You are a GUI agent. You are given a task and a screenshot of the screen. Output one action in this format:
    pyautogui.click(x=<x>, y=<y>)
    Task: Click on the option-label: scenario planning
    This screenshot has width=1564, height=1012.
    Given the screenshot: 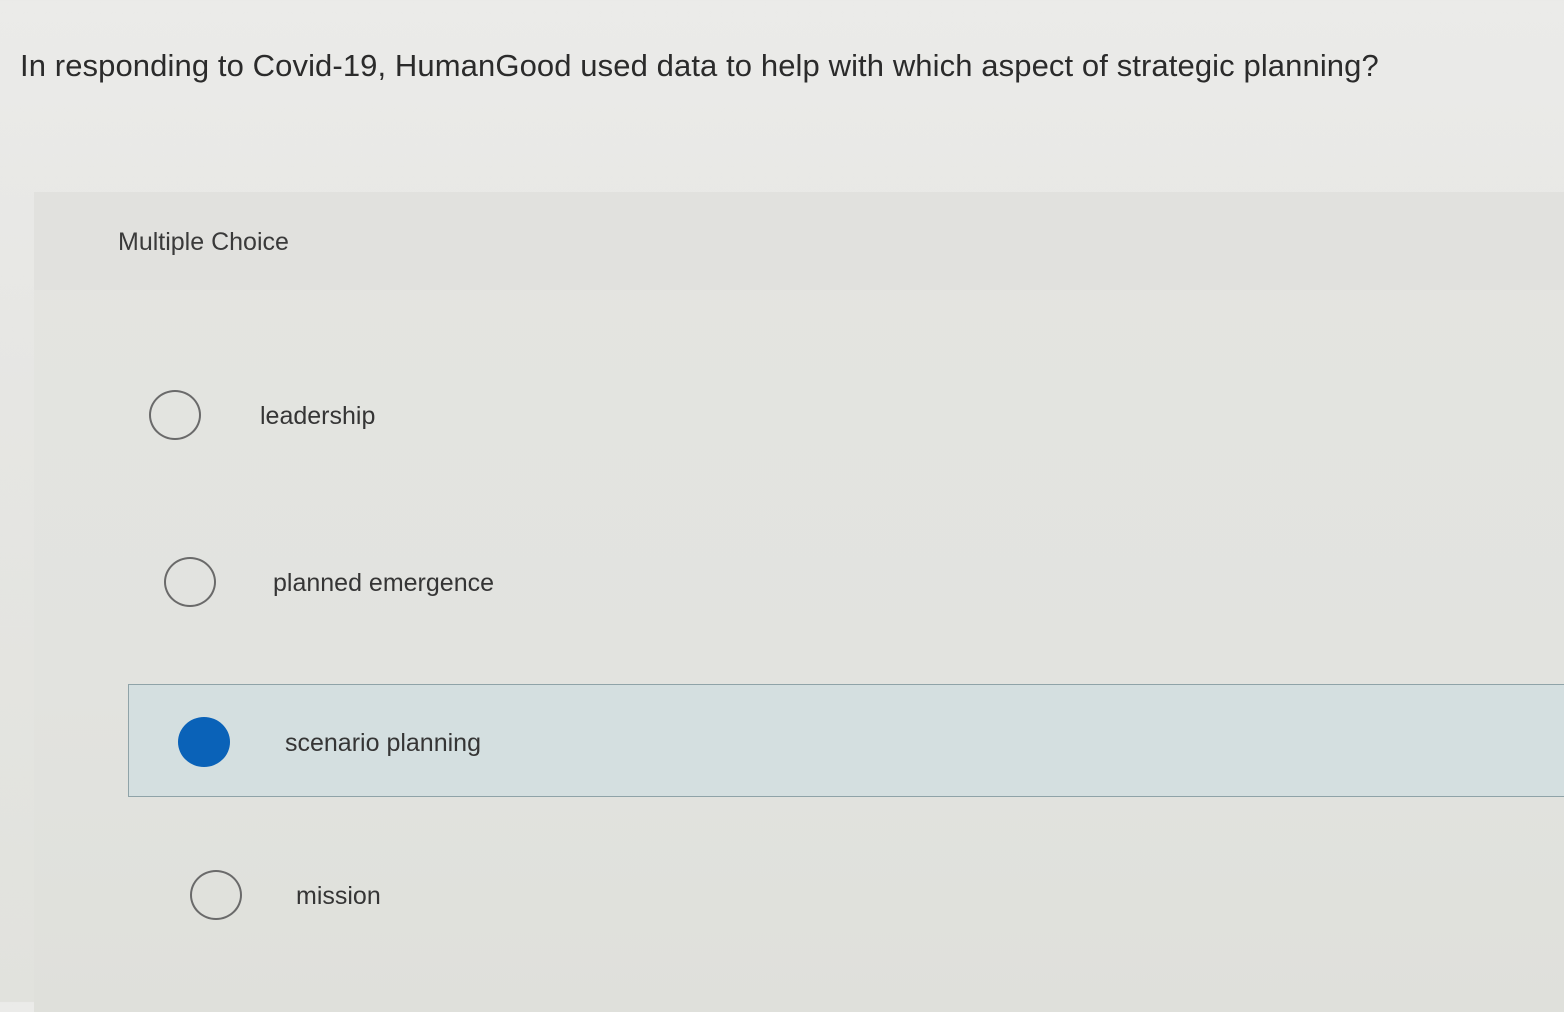 What is the action you would take?
    pyautogui.click(x=383, y=743)
    